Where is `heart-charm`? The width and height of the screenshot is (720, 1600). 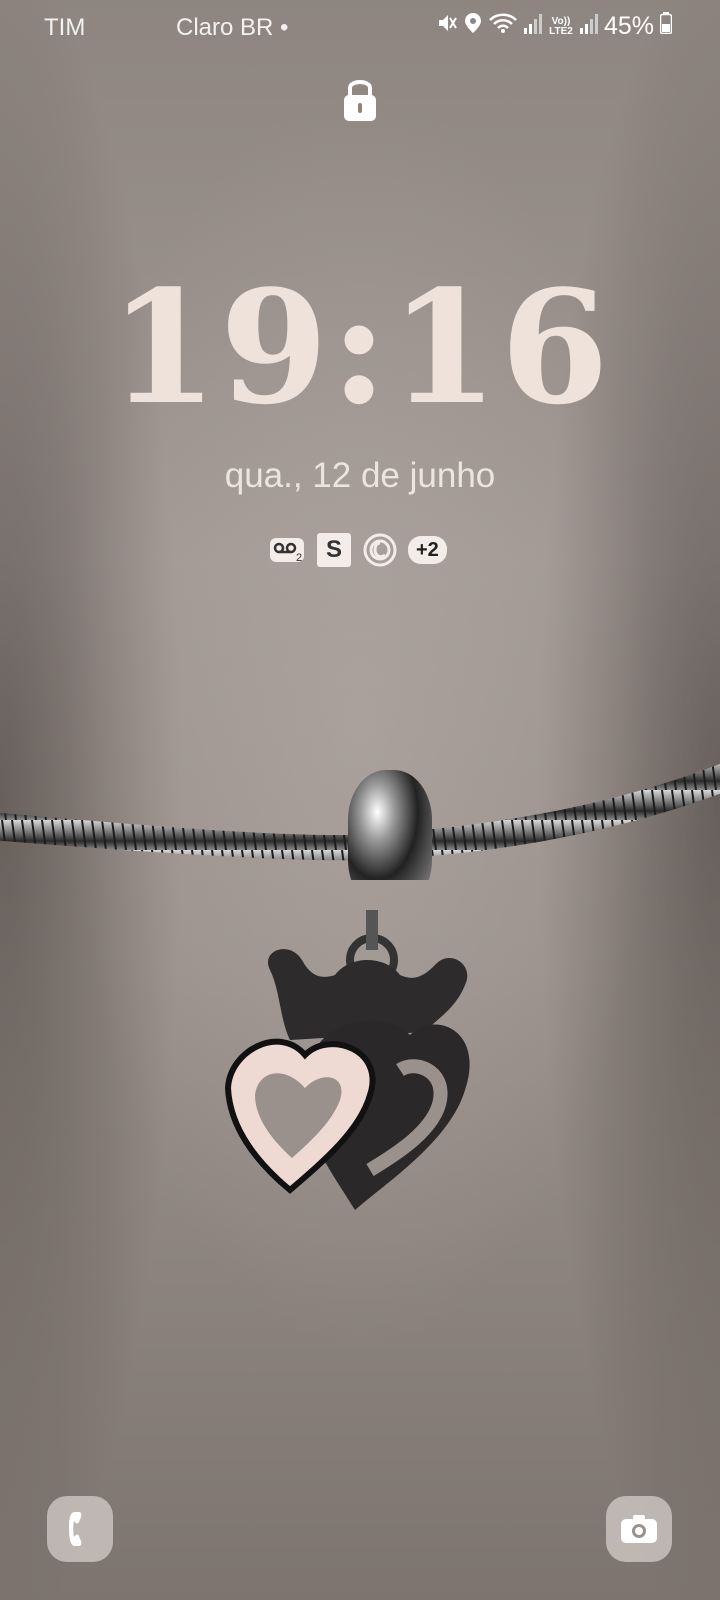
heart-charm is located at coordinates (347, 1060).